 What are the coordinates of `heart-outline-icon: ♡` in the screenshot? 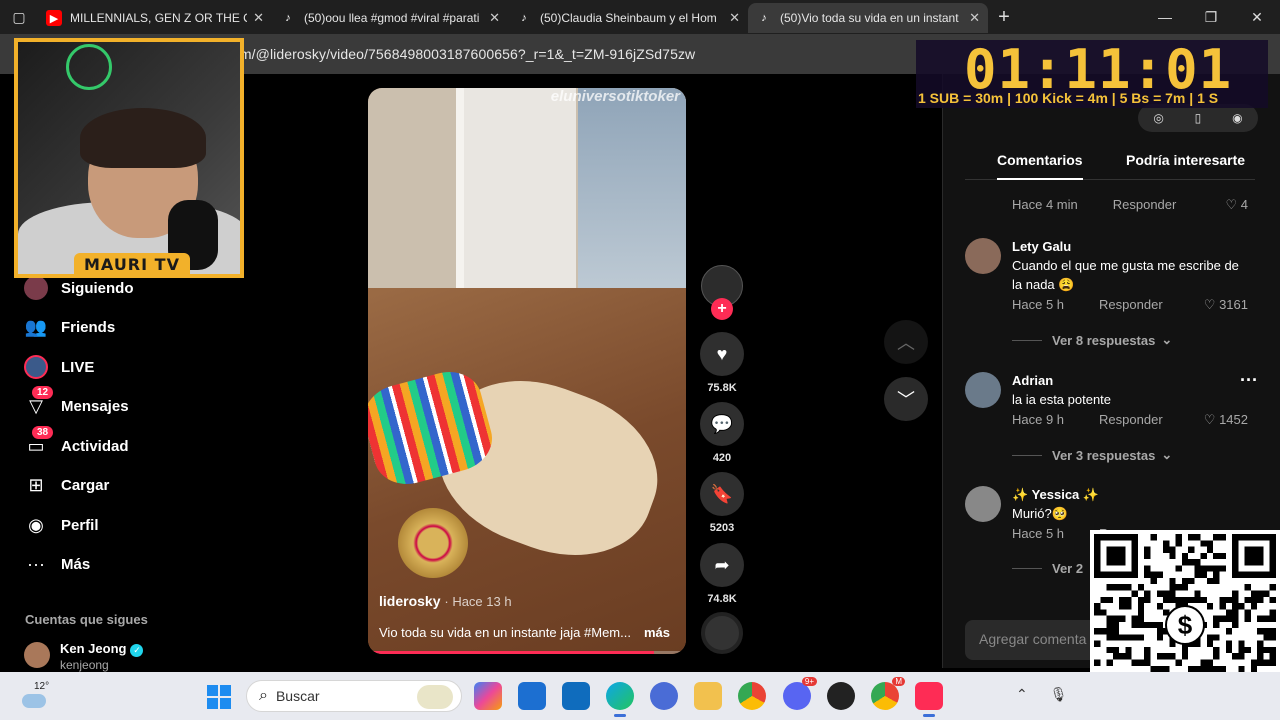 It's located at (1209, 304).